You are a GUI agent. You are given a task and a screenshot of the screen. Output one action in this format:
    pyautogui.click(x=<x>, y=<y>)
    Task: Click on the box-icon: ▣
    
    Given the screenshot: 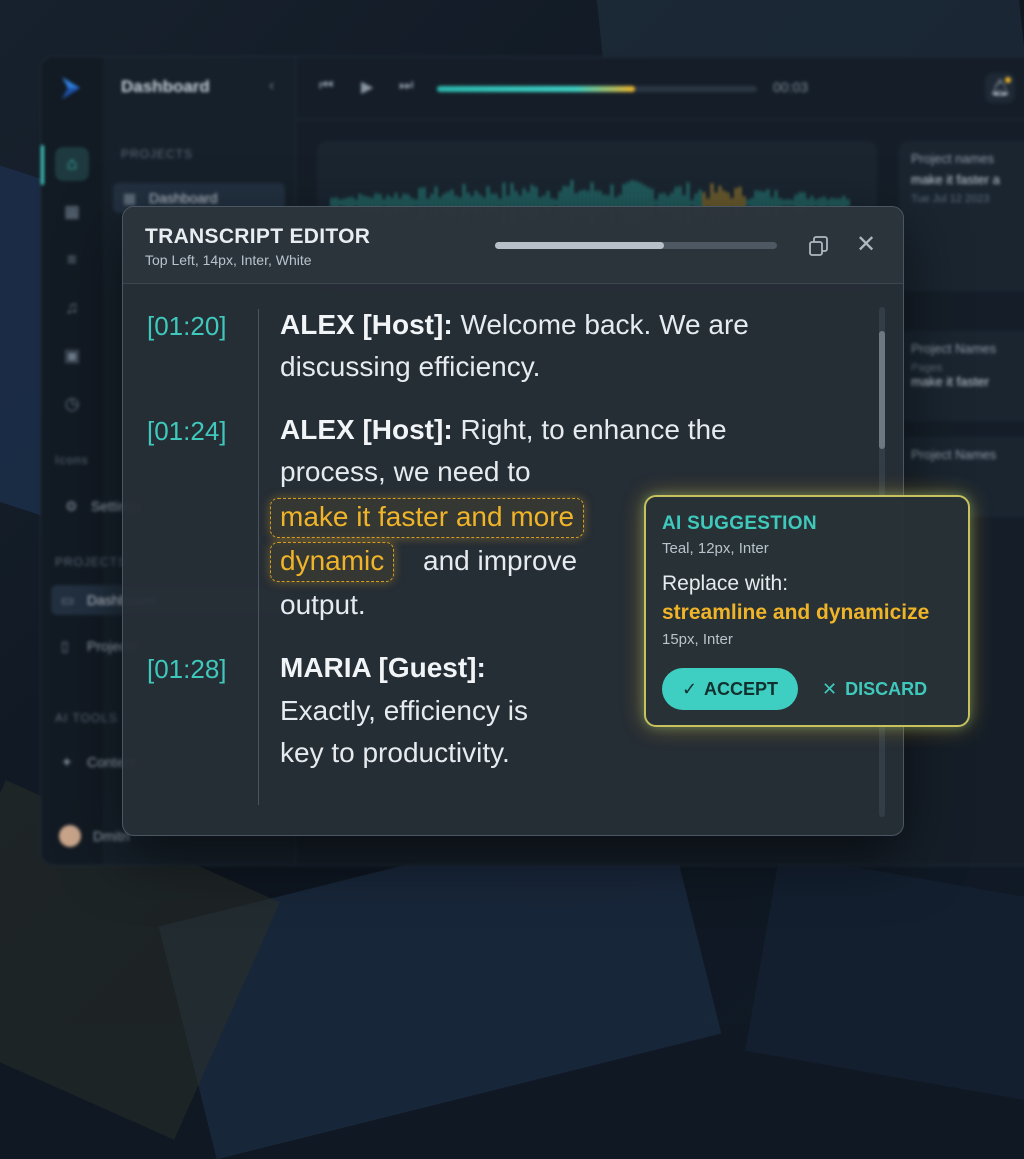 What is the action you would take?
    pyautogui.click(x=72, y=356)
    